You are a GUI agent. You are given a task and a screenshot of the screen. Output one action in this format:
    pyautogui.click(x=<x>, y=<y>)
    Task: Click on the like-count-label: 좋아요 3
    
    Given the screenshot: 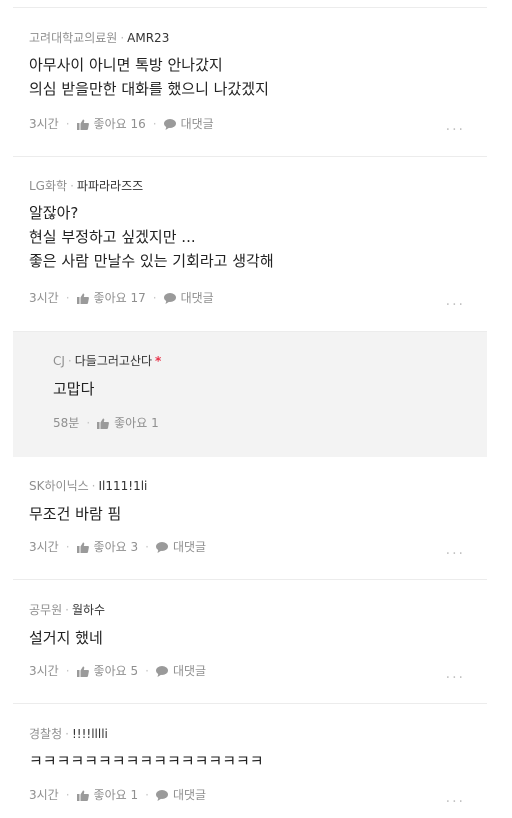 What is the action you would take?
    pyautogui.click(x=116, y=547)
    